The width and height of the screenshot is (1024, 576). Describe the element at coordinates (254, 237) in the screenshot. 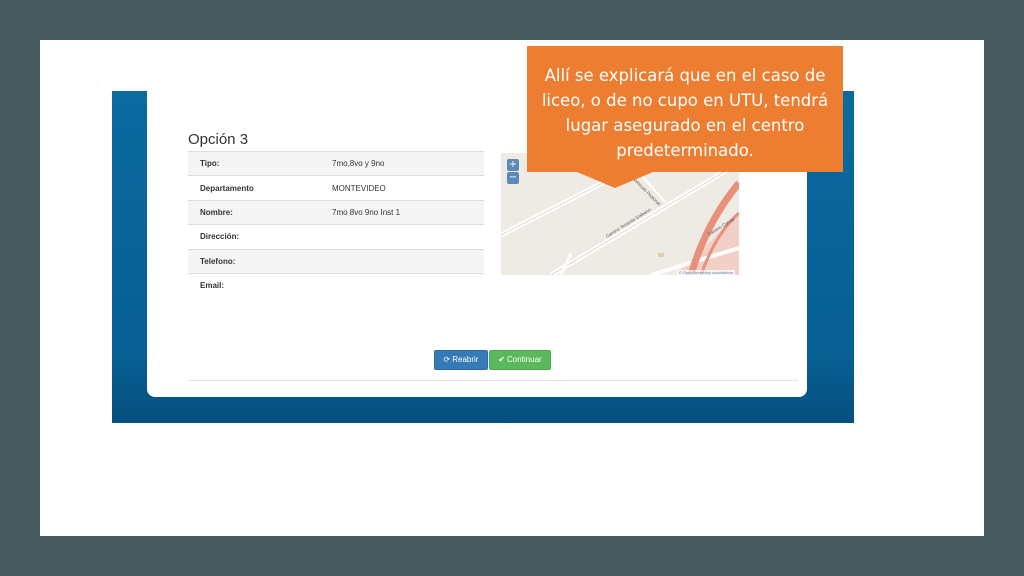

I see `row-label: Dirección:` at that location.